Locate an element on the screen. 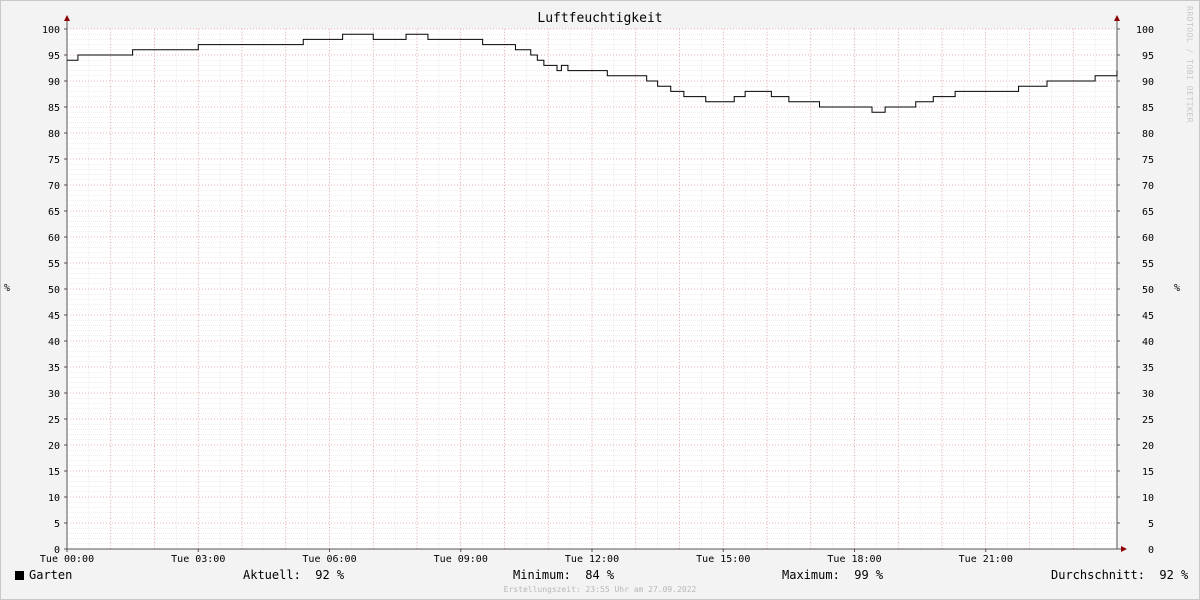 The image size is (1200, 600). legend-series-name: Garten is located at coordinates (51, 575).